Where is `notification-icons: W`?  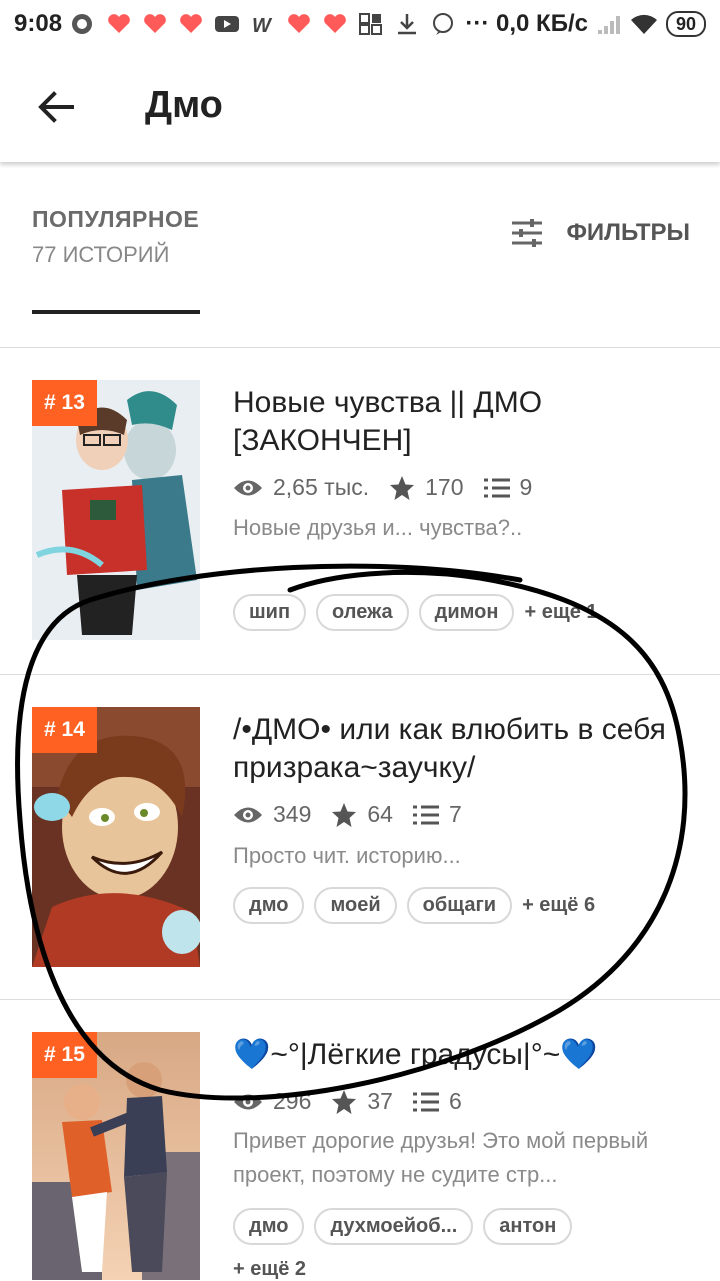
notification-icons: W is located at coordinates (263, 24).